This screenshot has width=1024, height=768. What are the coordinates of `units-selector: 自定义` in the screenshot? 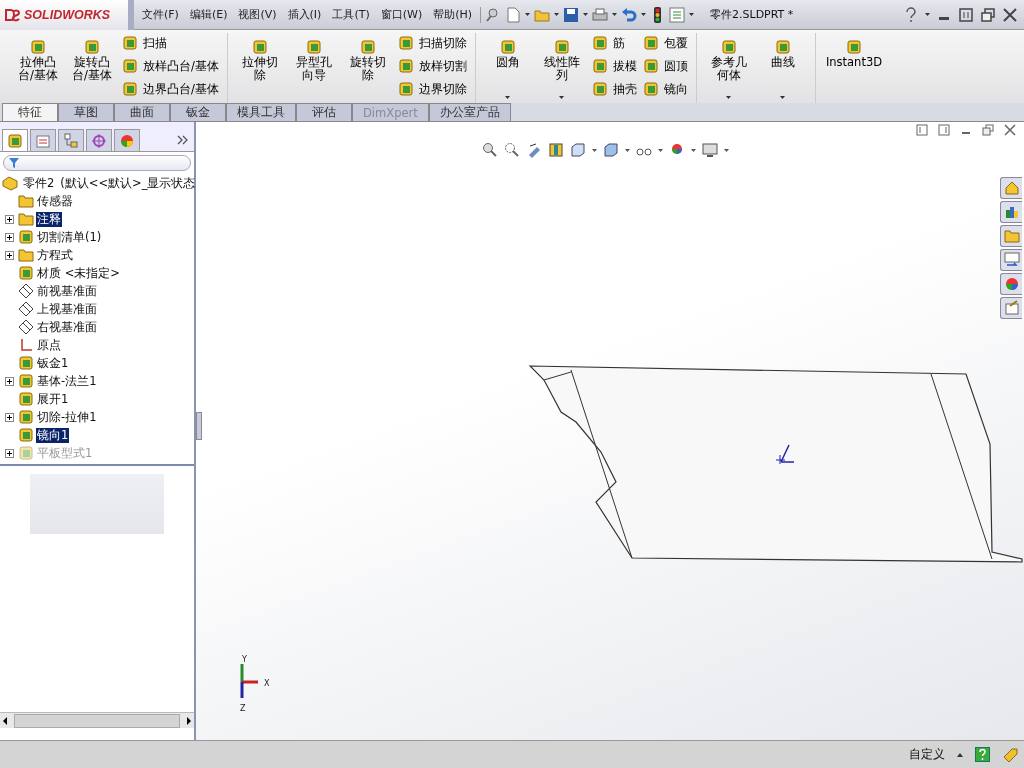 It's located at (927, 754).